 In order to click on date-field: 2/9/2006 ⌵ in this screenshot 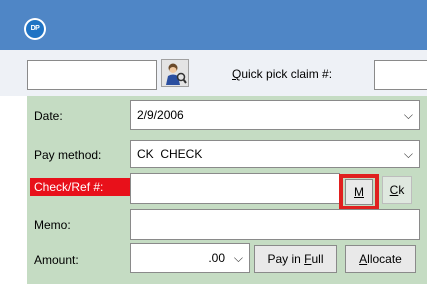, I will do `click(275, 115)`.